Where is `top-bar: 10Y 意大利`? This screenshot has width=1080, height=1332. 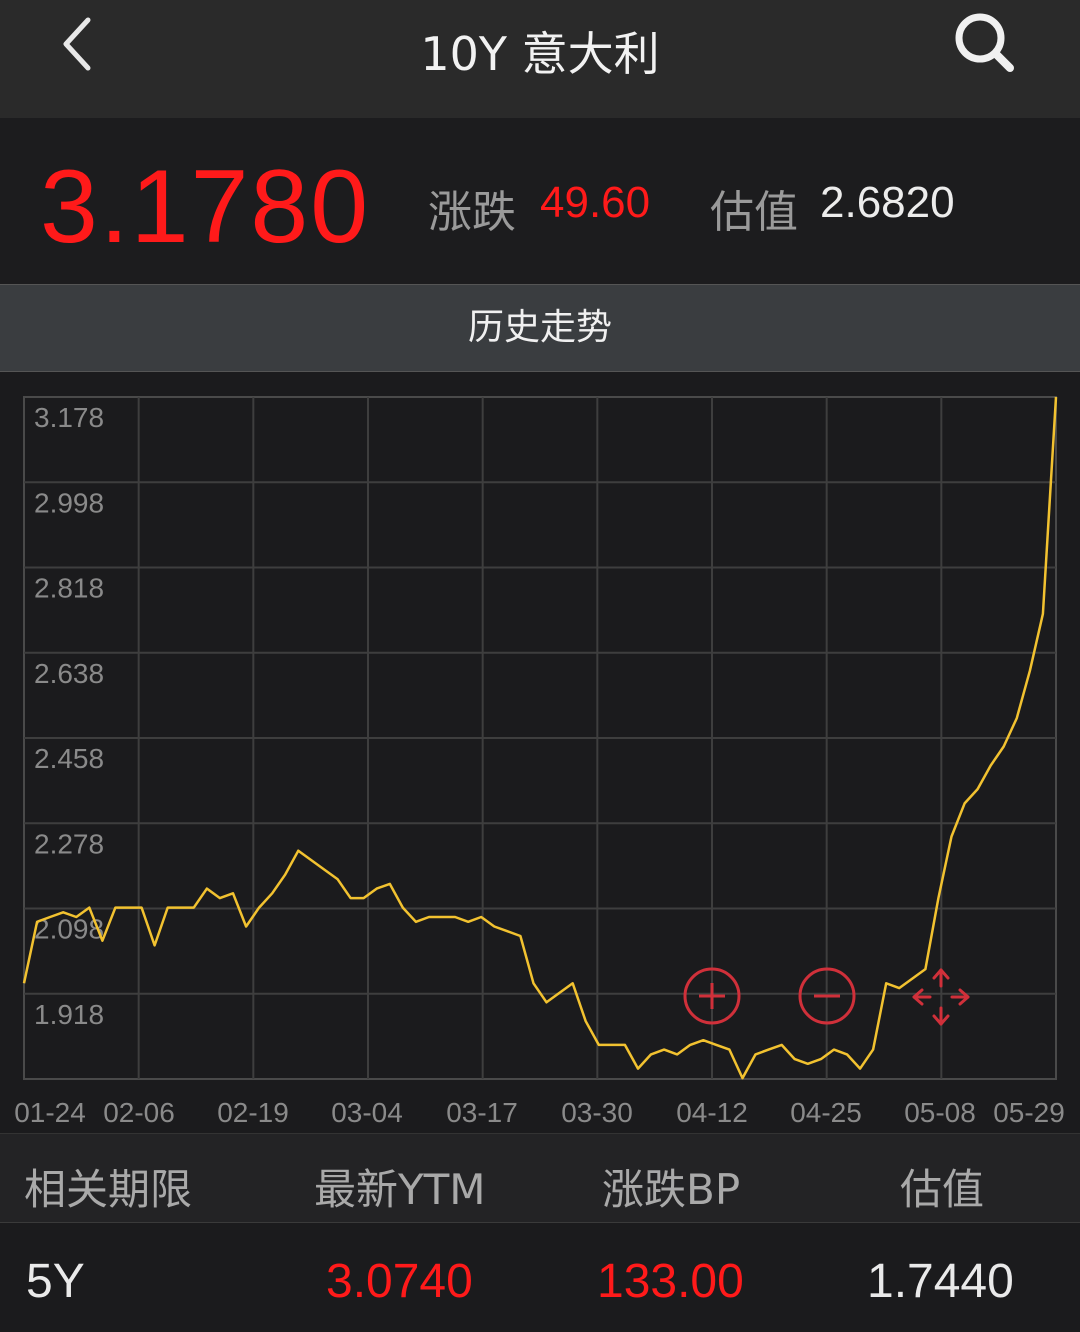 top-bar: 10Y 意大利 is located at coordinates (540, 59).